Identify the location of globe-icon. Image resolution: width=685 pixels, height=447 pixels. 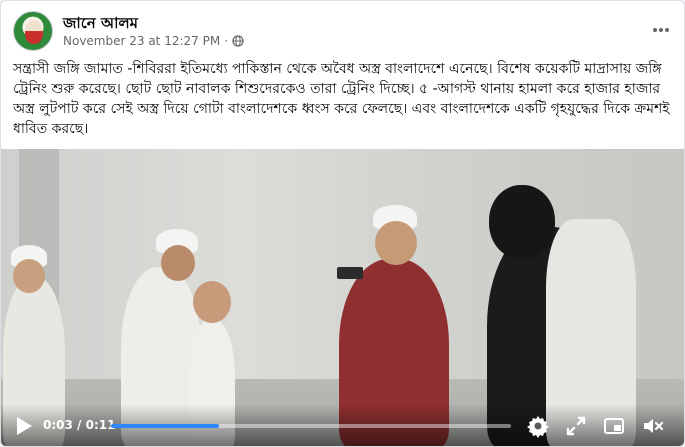
(238, 41).